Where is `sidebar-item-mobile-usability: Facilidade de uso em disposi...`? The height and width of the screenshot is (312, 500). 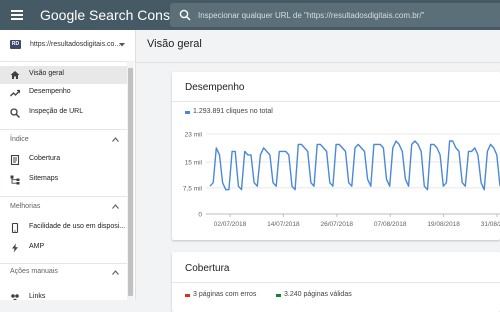 sidebar-item-mobile-usability: Facilidade de uso em disposi... is located at coordinates (64, 228).